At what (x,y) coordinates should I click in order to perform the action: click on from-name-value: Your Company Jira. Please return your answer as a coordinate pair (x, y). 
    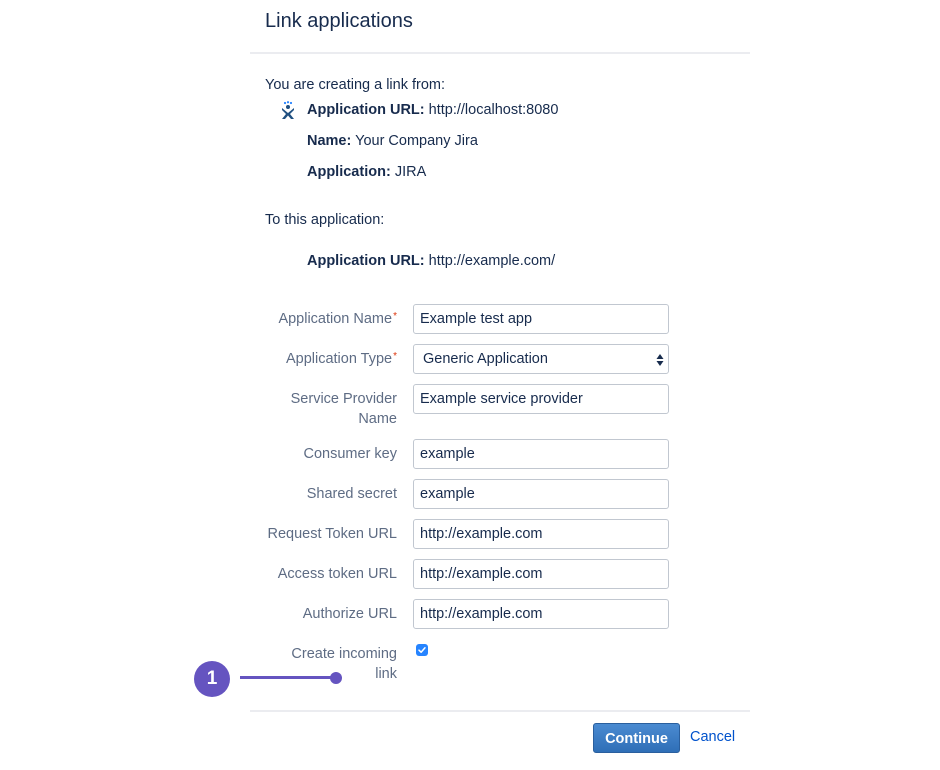
    Looking at the image, I should click on (416, 141).